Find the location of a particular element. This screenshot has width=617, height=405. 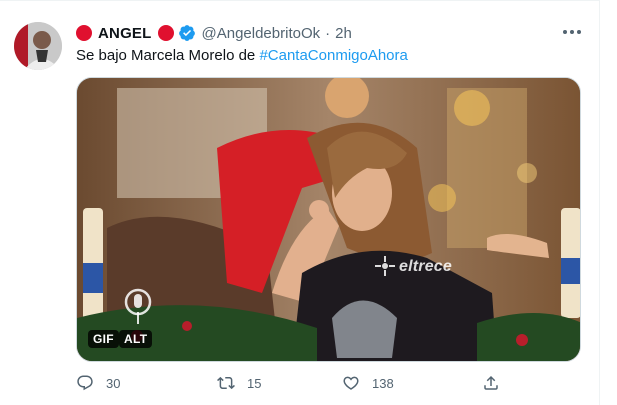

more-icon is located at coordinates (572, 32).